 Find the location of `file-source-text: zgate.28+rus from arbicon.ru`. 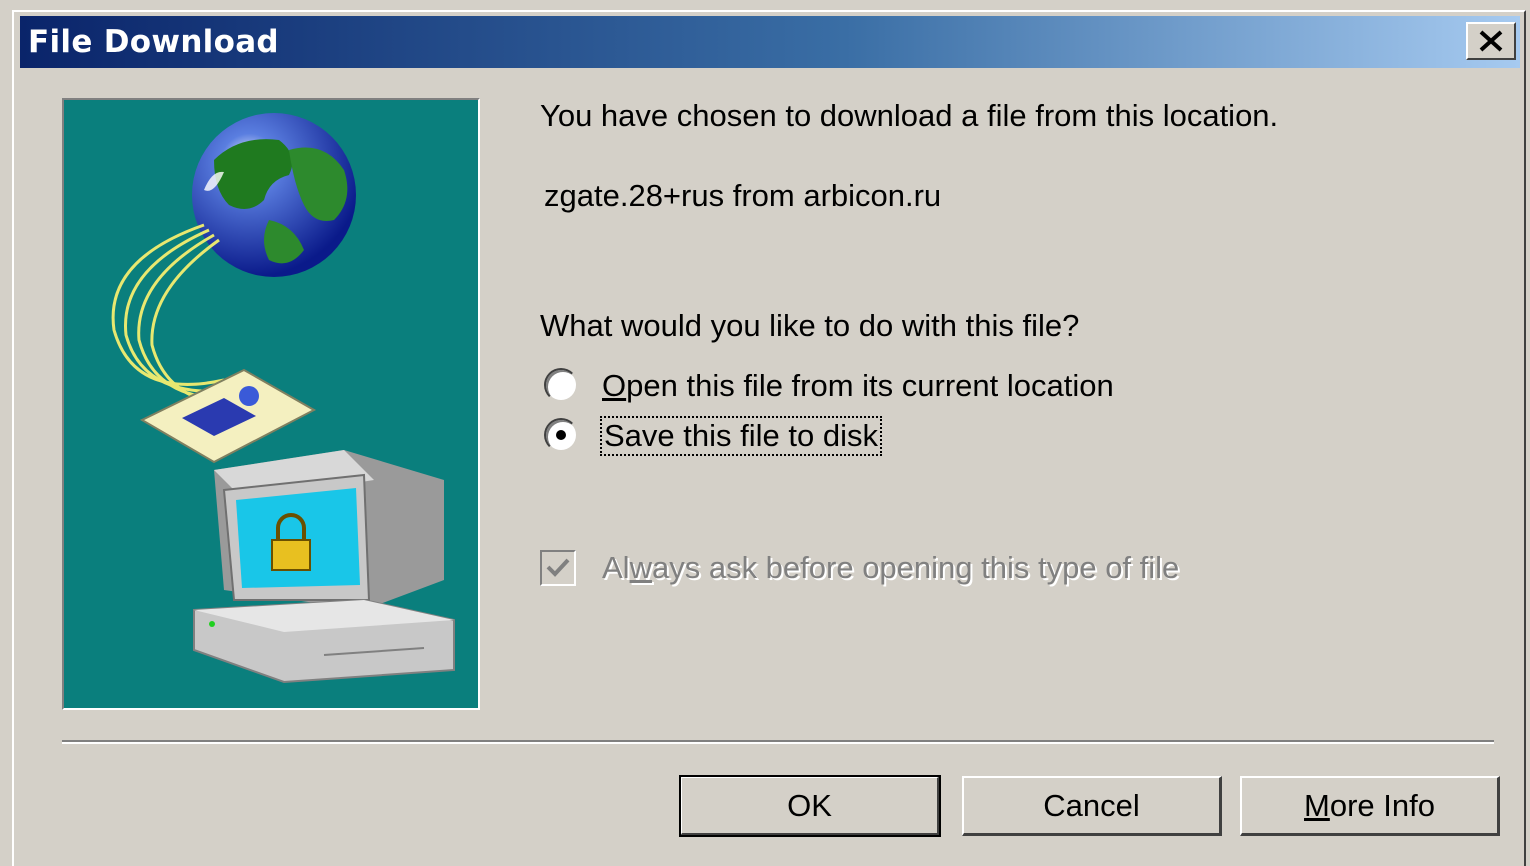

file-source-text: zgate.28+rus from arbicon.ru is located at coordinates (743, 195).